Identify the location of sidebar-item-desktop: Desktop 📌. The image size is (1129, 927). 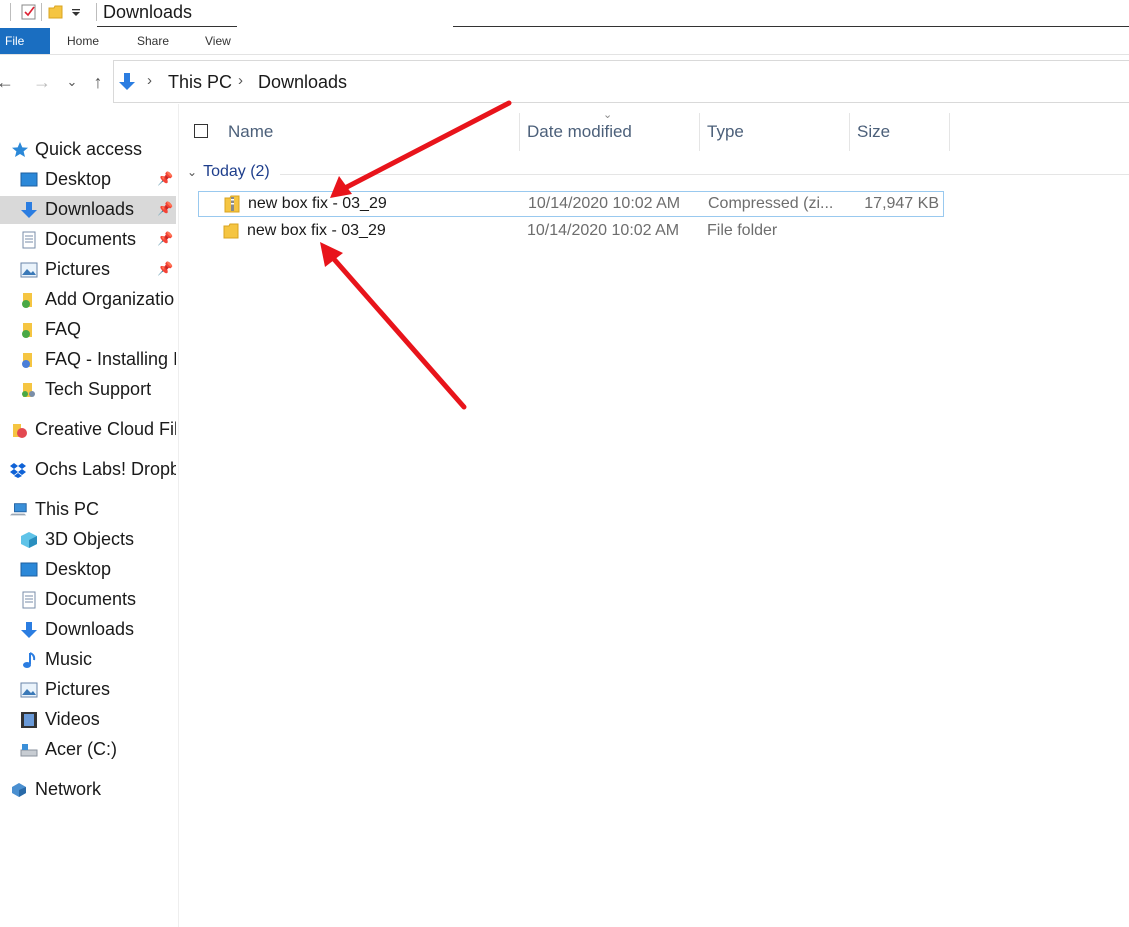
(88, 180).